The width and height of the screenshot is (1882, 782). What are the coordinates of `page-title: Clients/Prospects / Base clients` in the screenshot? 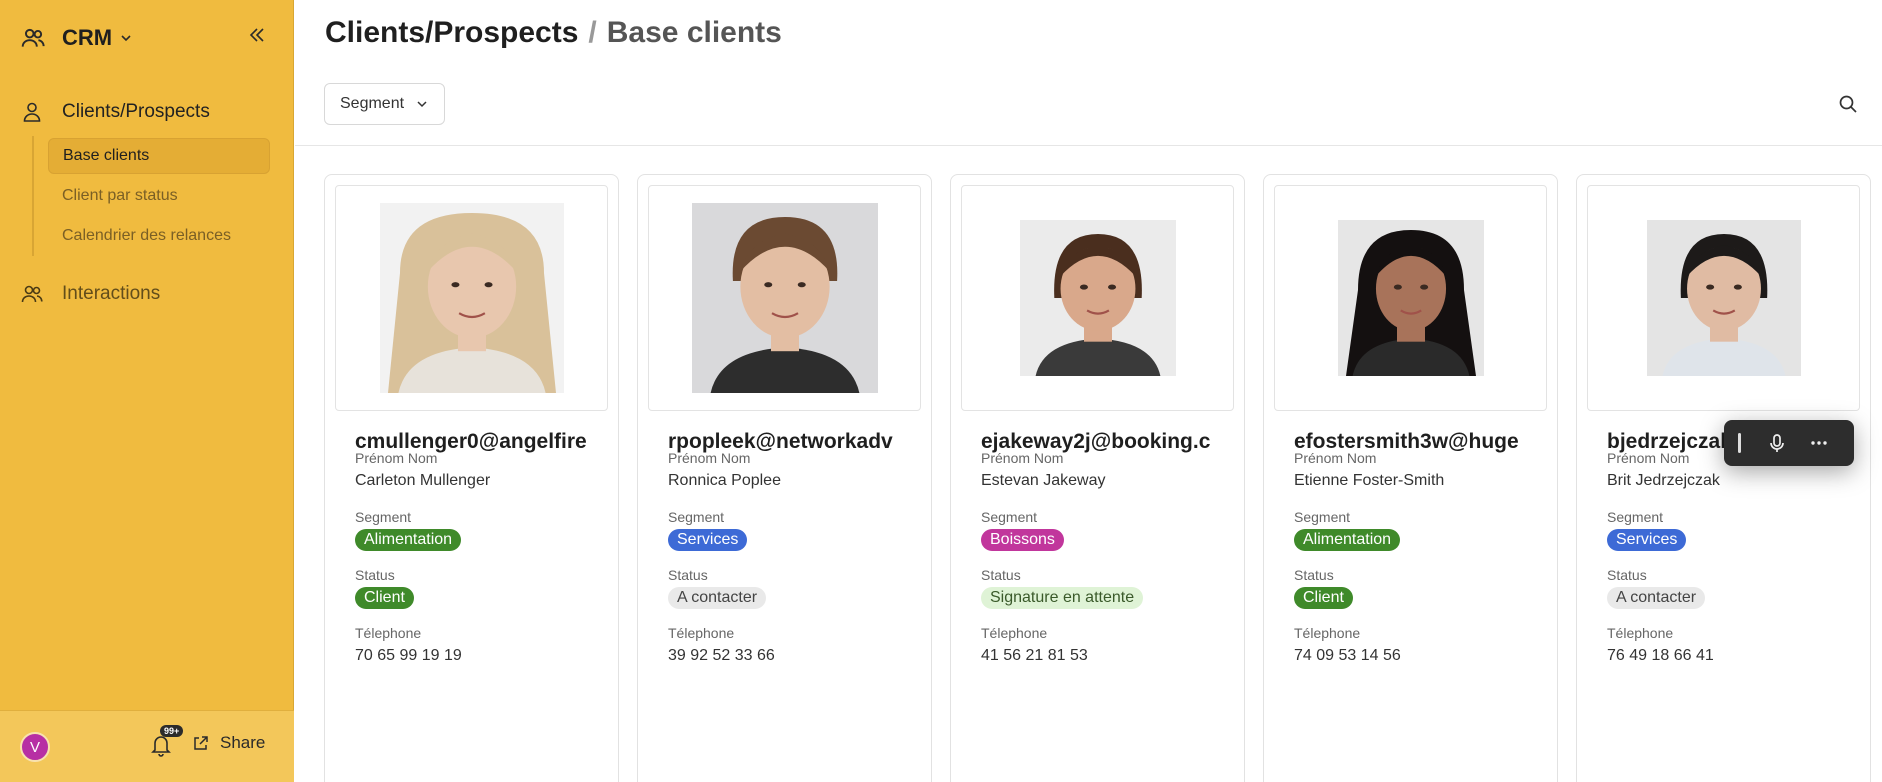 It's located at (553, 33).